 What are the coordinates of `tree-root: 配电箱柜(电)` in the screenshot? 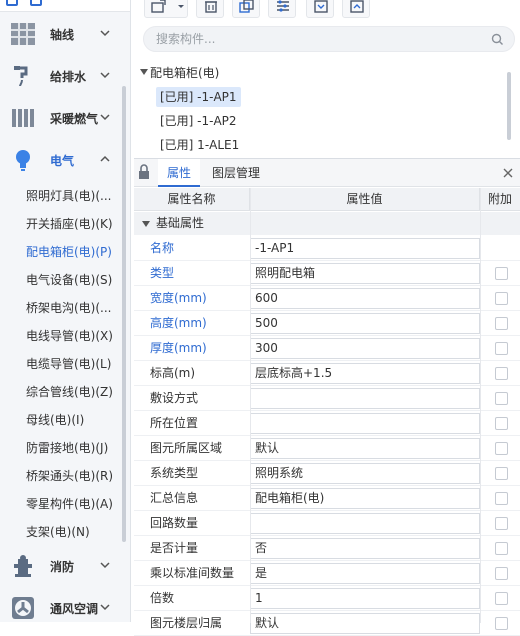 It's located at (184, 73).